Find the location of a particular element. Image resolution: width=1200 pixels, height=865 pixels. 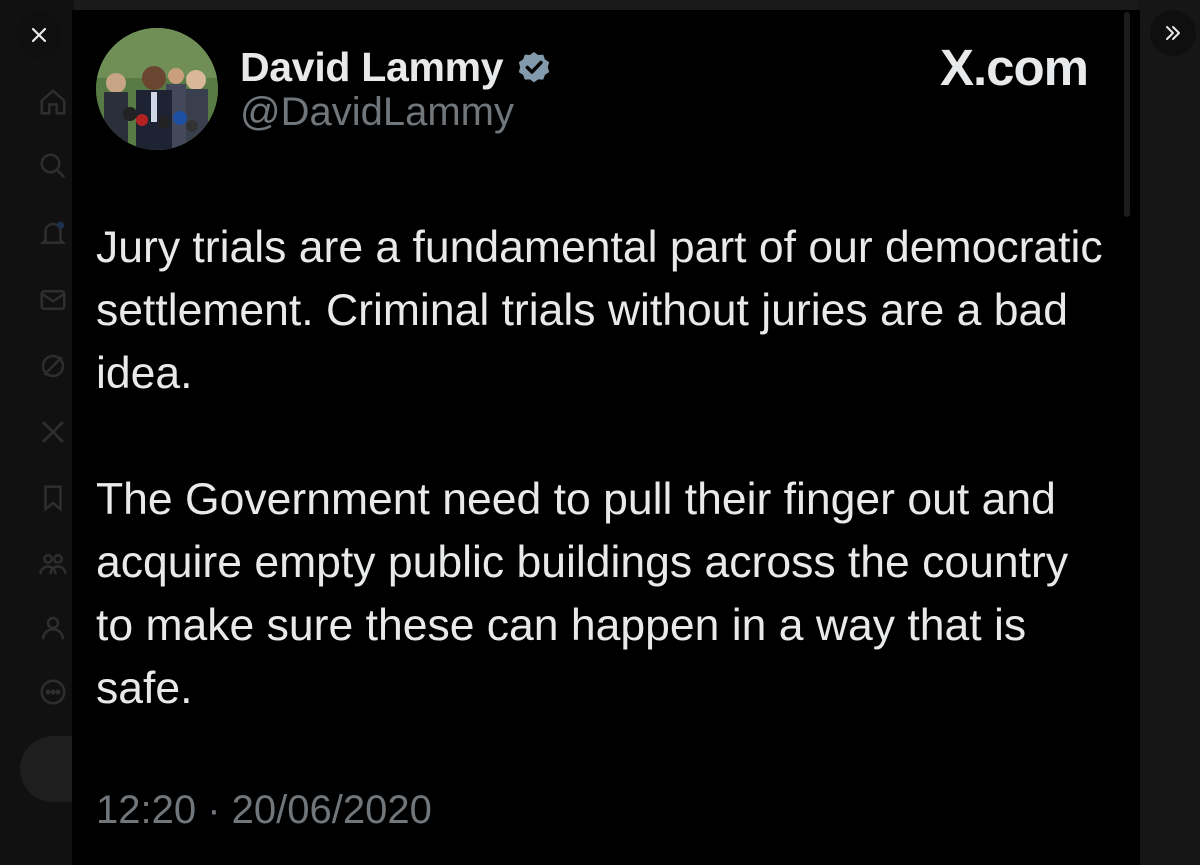

author-handle: @DavidLammy is located at coordinates (377, 112).